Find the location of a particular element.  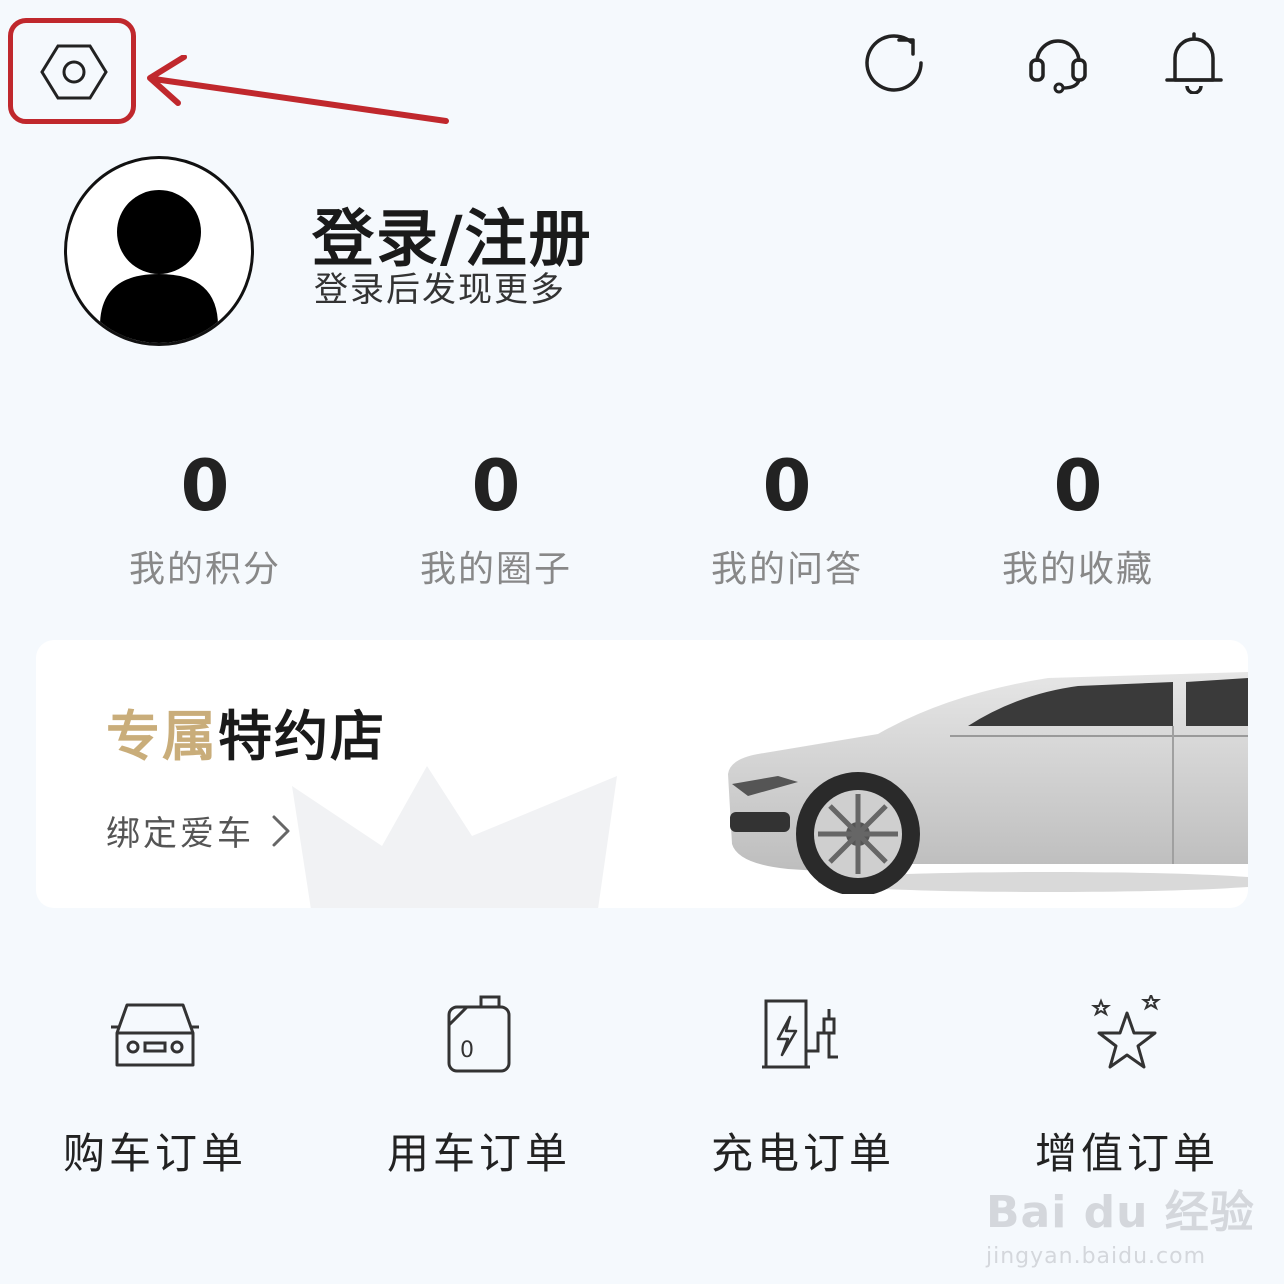

banner-title-highlight: 专属 is located at coordinates (162, 736).